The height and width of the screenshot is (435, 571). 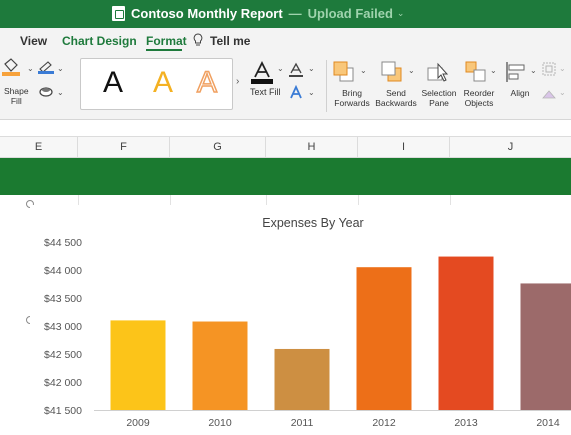 What do you see at coordinates (63, 411) in the screenshot?
I see `y-tick-label: $41 500` at bounding box center [63, 411].